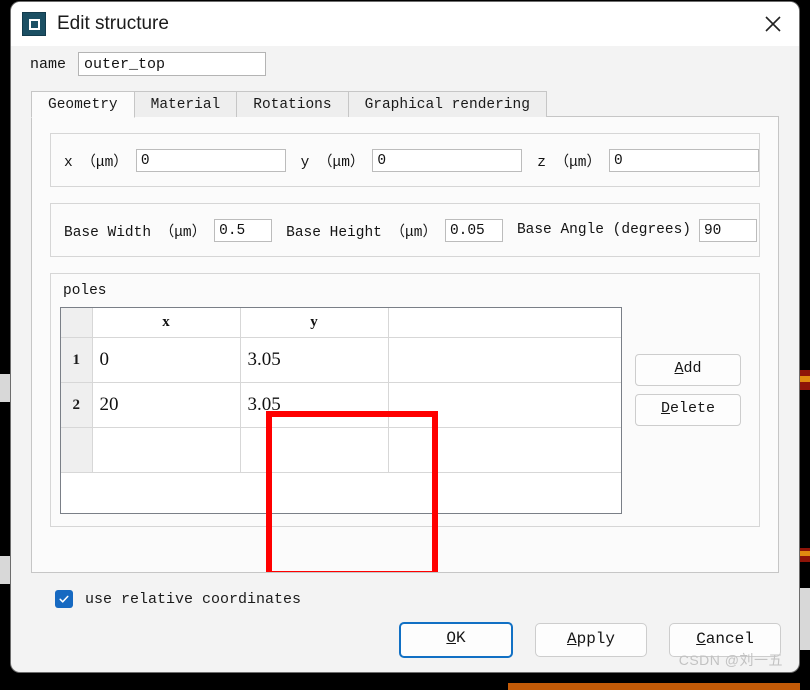  I want to click on x-input: 0, so click(210, 160).